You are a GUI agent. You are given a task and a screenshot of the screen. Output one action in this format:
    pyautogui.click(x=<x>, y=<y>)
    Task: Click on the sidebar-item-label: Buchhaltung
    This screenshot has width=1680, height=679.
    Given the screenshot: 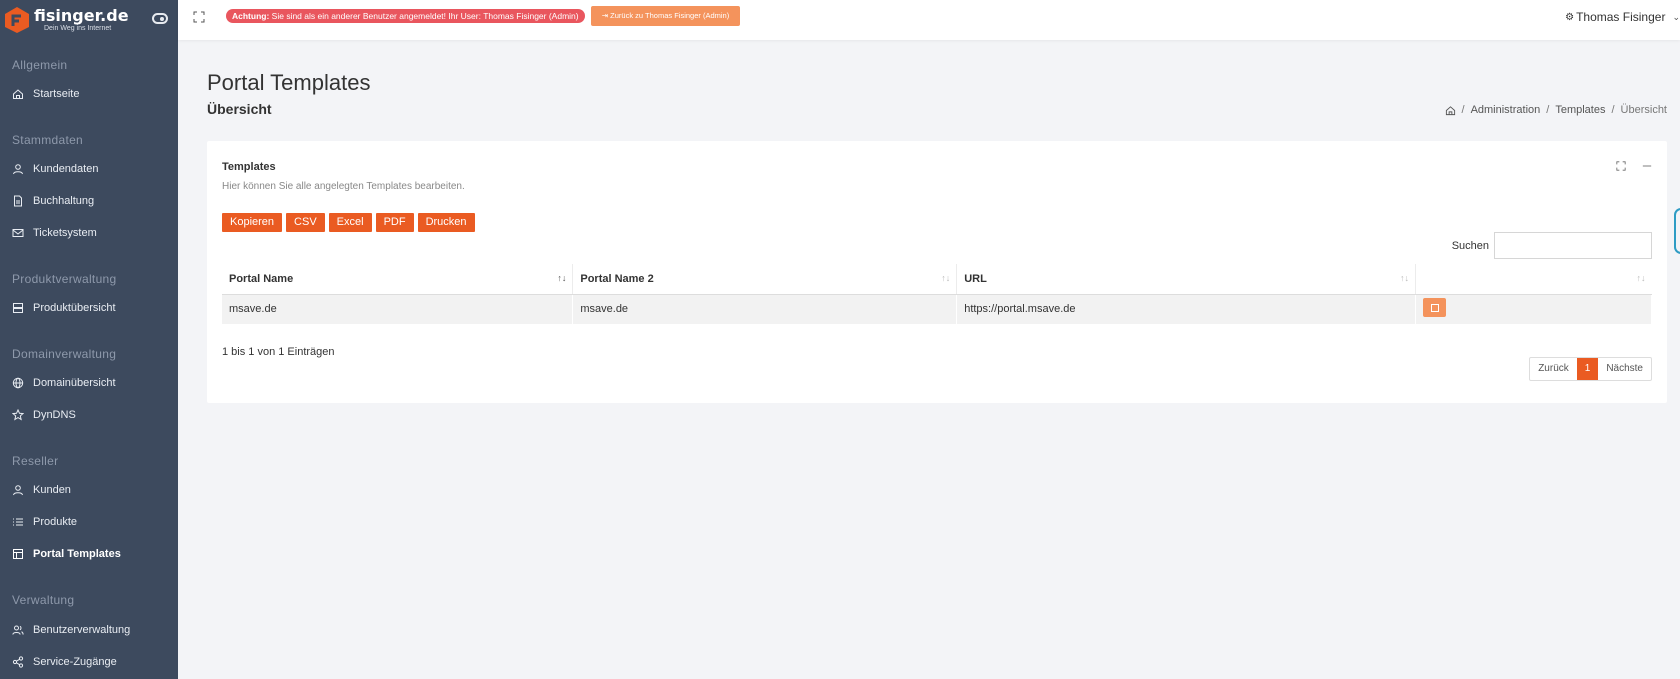 What is the action you would take?
    pyautogui.click(x=64, y=201)
    